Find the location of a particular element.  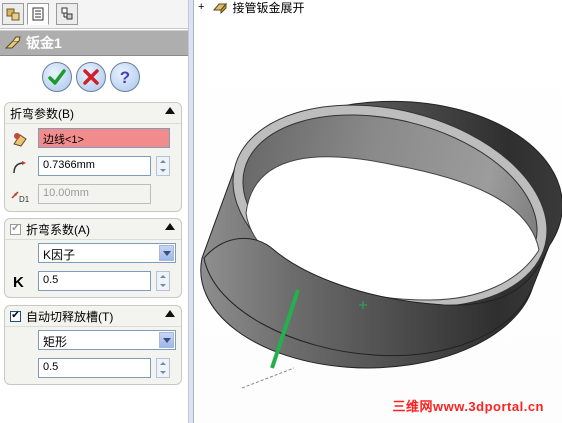

relief-type-value: 矩形 is located at coordinates (55, 342).